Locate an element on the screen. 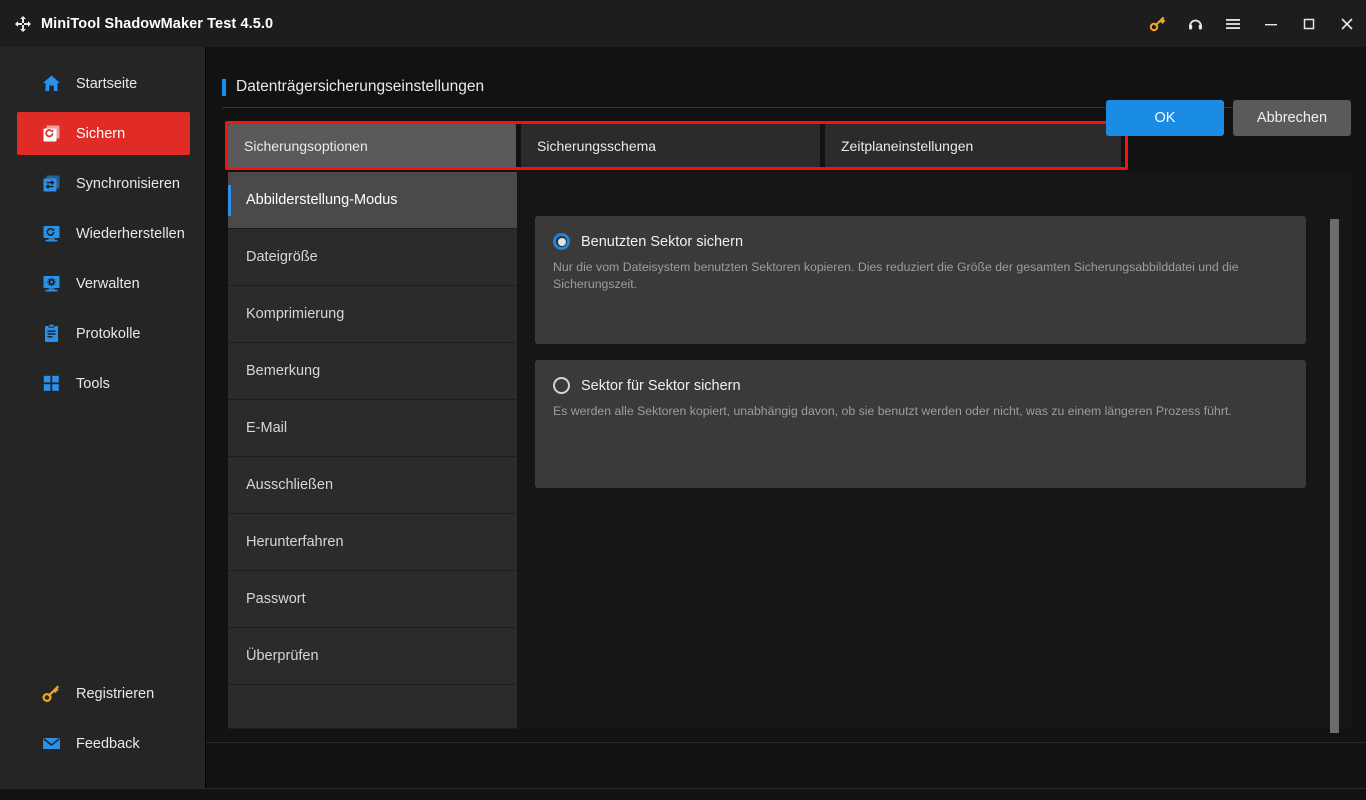 Image resolution: width=1366 pixels, height=800 pixels. cancel-button: Abbrechen is located at coordinates (1292, 118).